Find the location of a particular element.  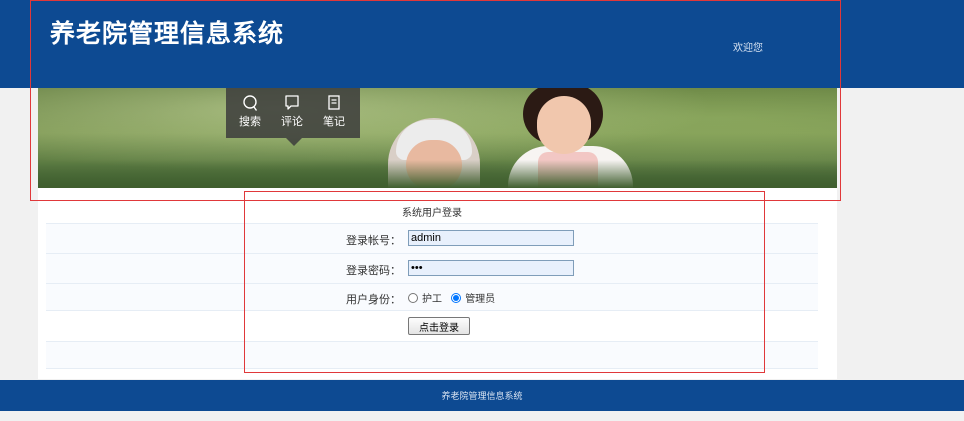

role-radio-admin is located at coordinates (456, 298).